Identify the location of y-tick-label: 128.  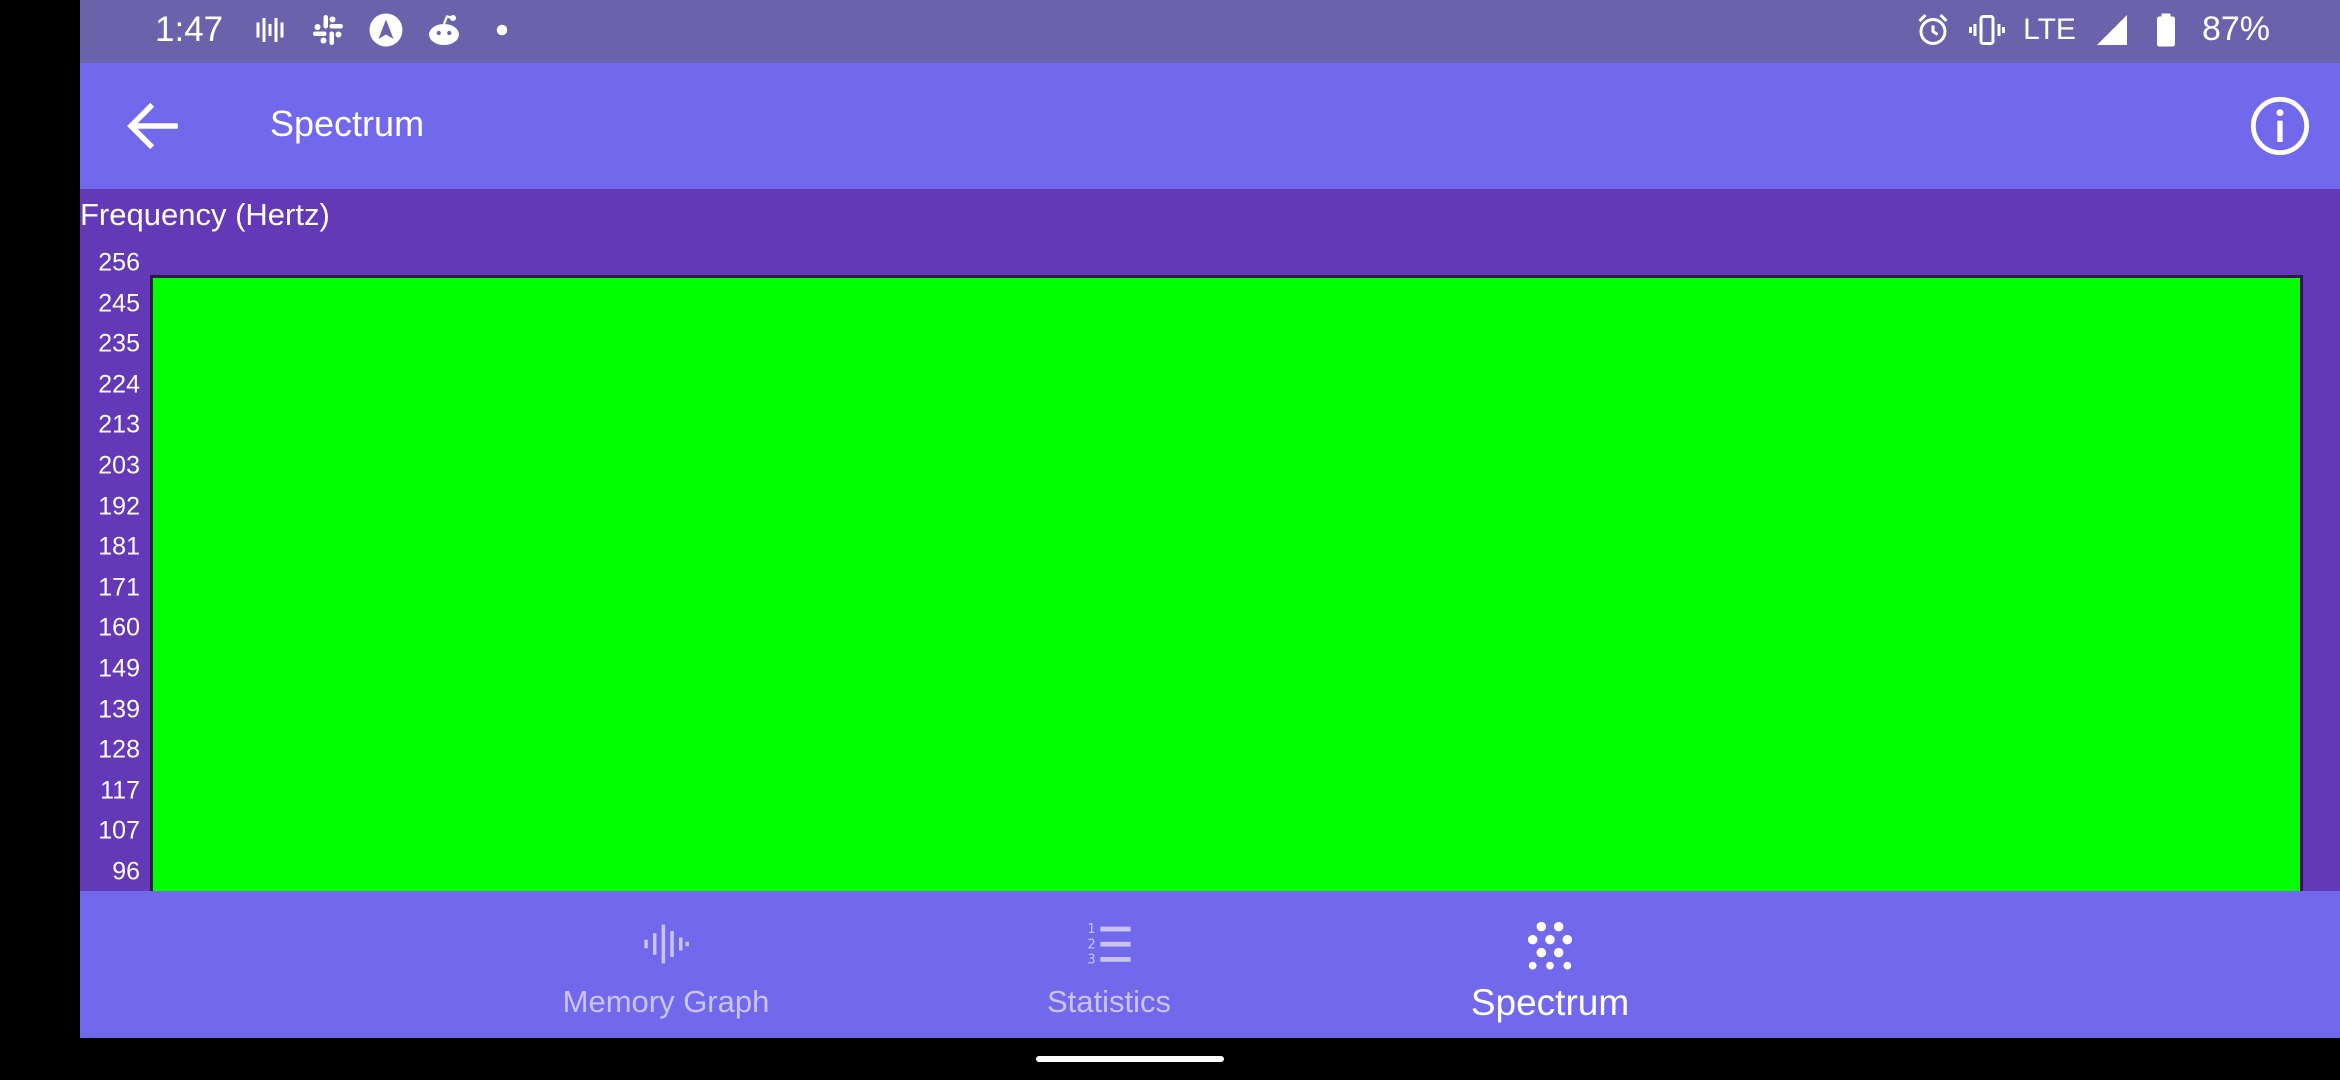
(119, 749).